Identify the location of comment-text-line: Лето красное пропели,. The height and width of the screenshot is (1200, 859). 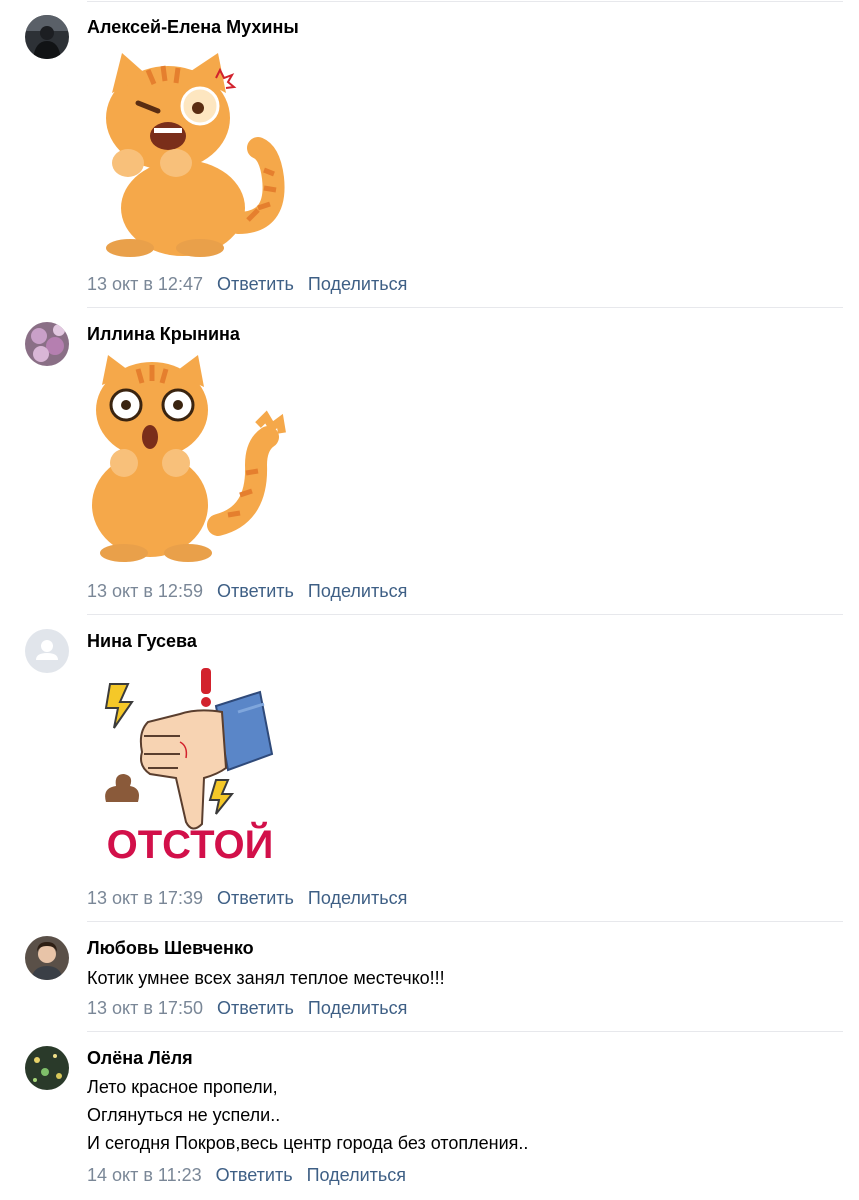
(182, 1087).